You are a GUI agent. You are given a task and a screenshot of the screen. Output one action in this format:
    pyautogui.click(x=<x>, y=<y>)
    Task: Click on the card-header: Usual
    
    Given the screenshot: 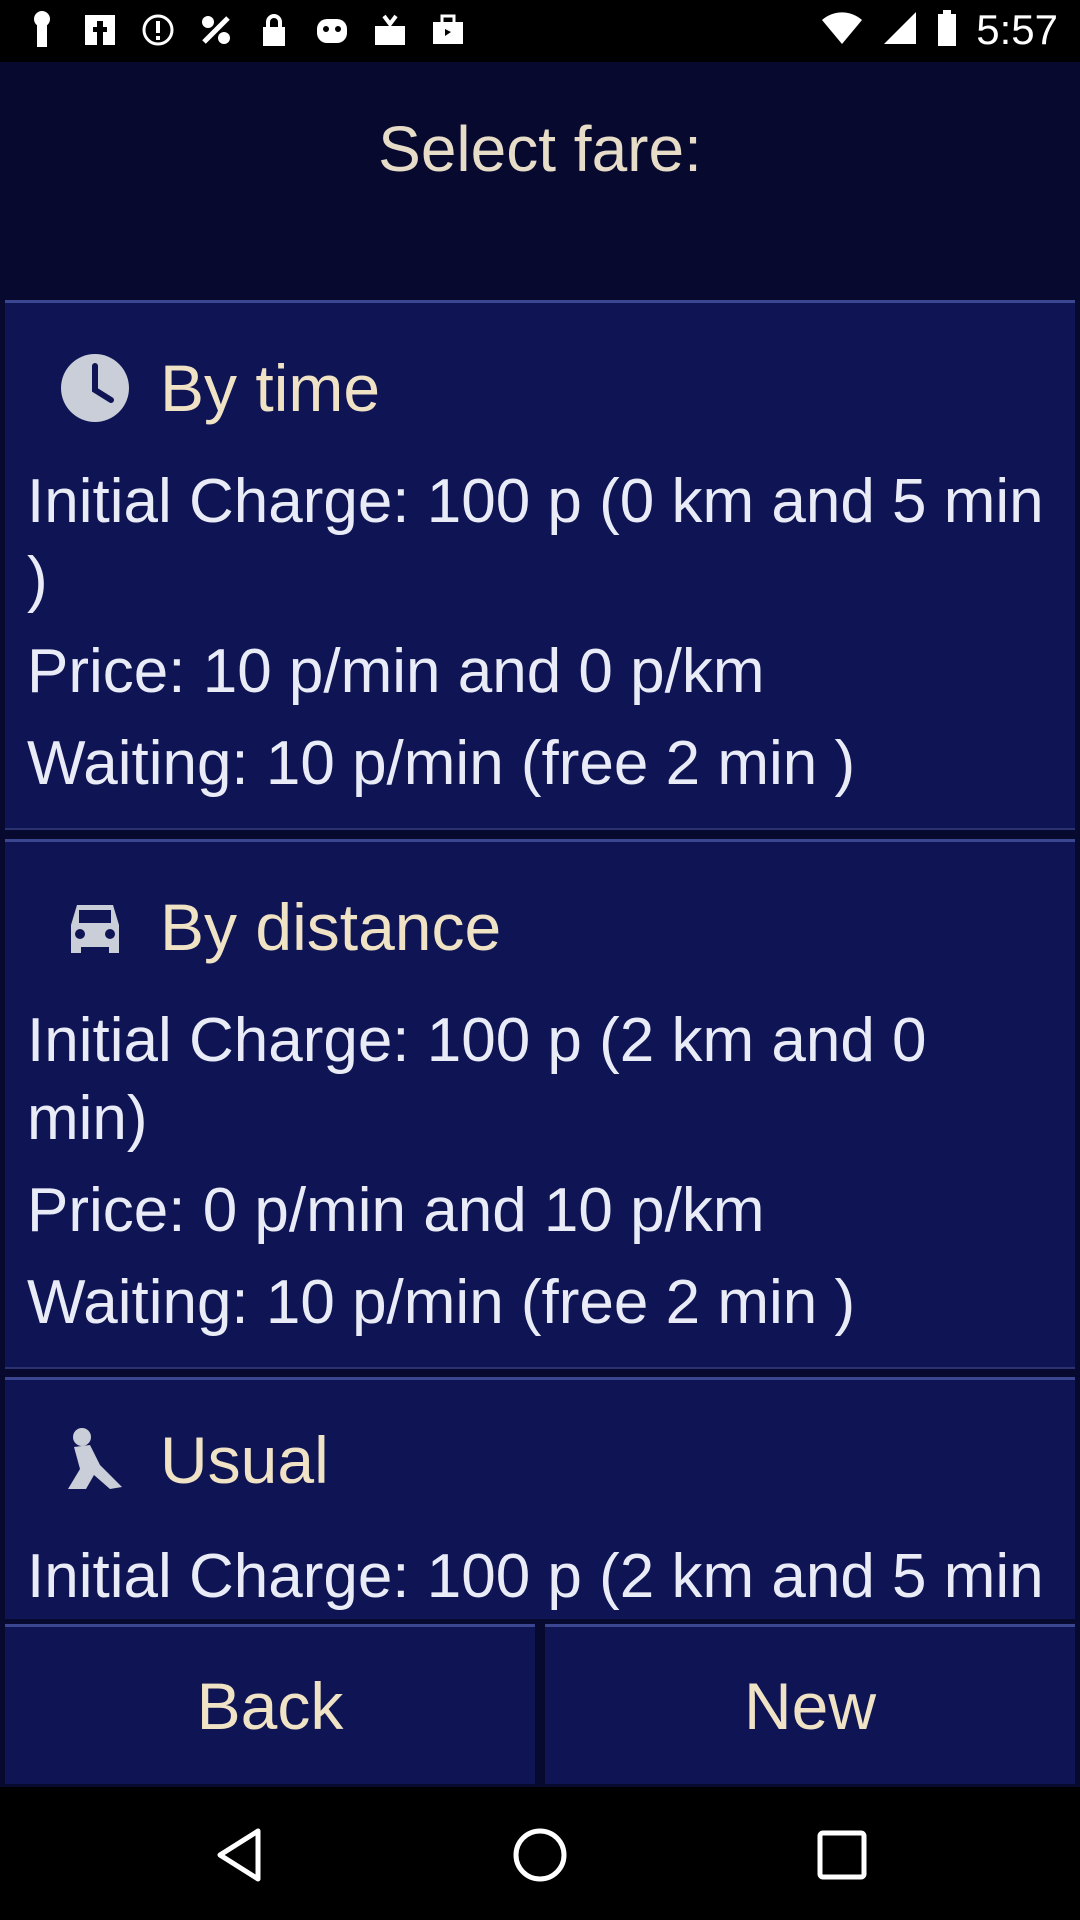 What is the action you would take?
    pyautogui.click(x=167, y=1460)
    